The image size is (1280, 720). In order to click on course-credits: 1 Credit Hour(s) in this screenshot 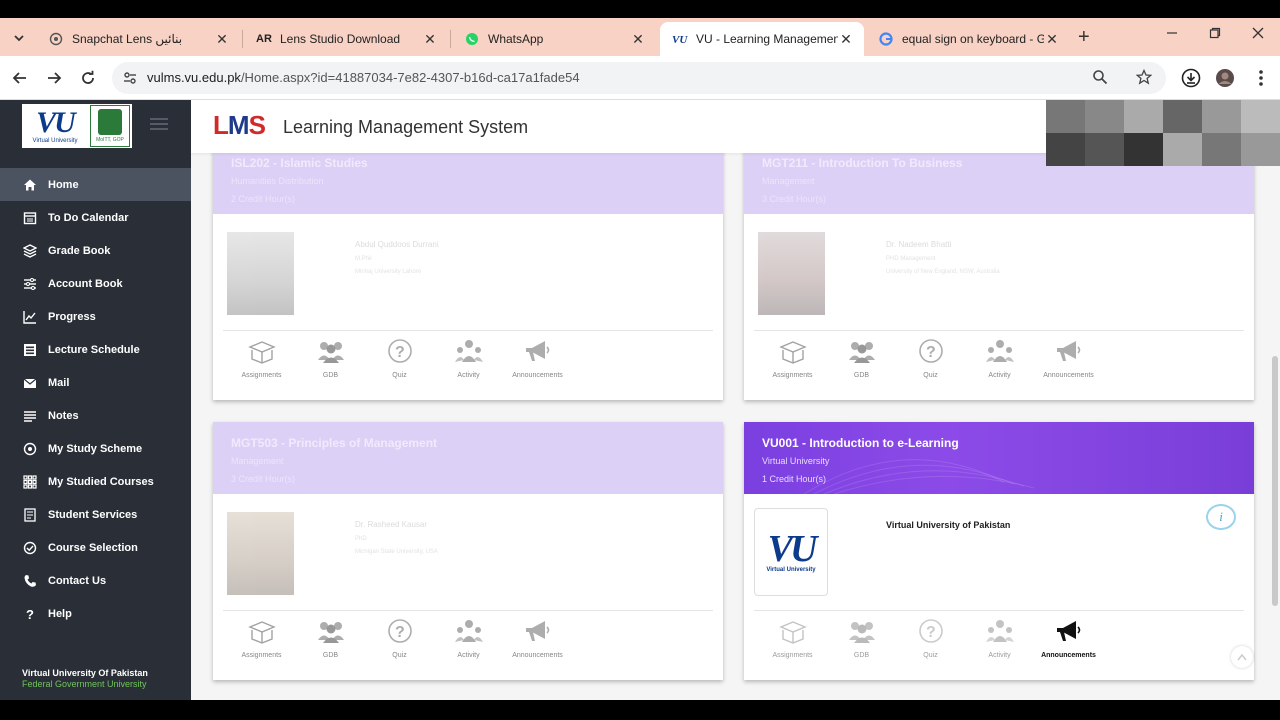, I will do `click(794, 479)`.